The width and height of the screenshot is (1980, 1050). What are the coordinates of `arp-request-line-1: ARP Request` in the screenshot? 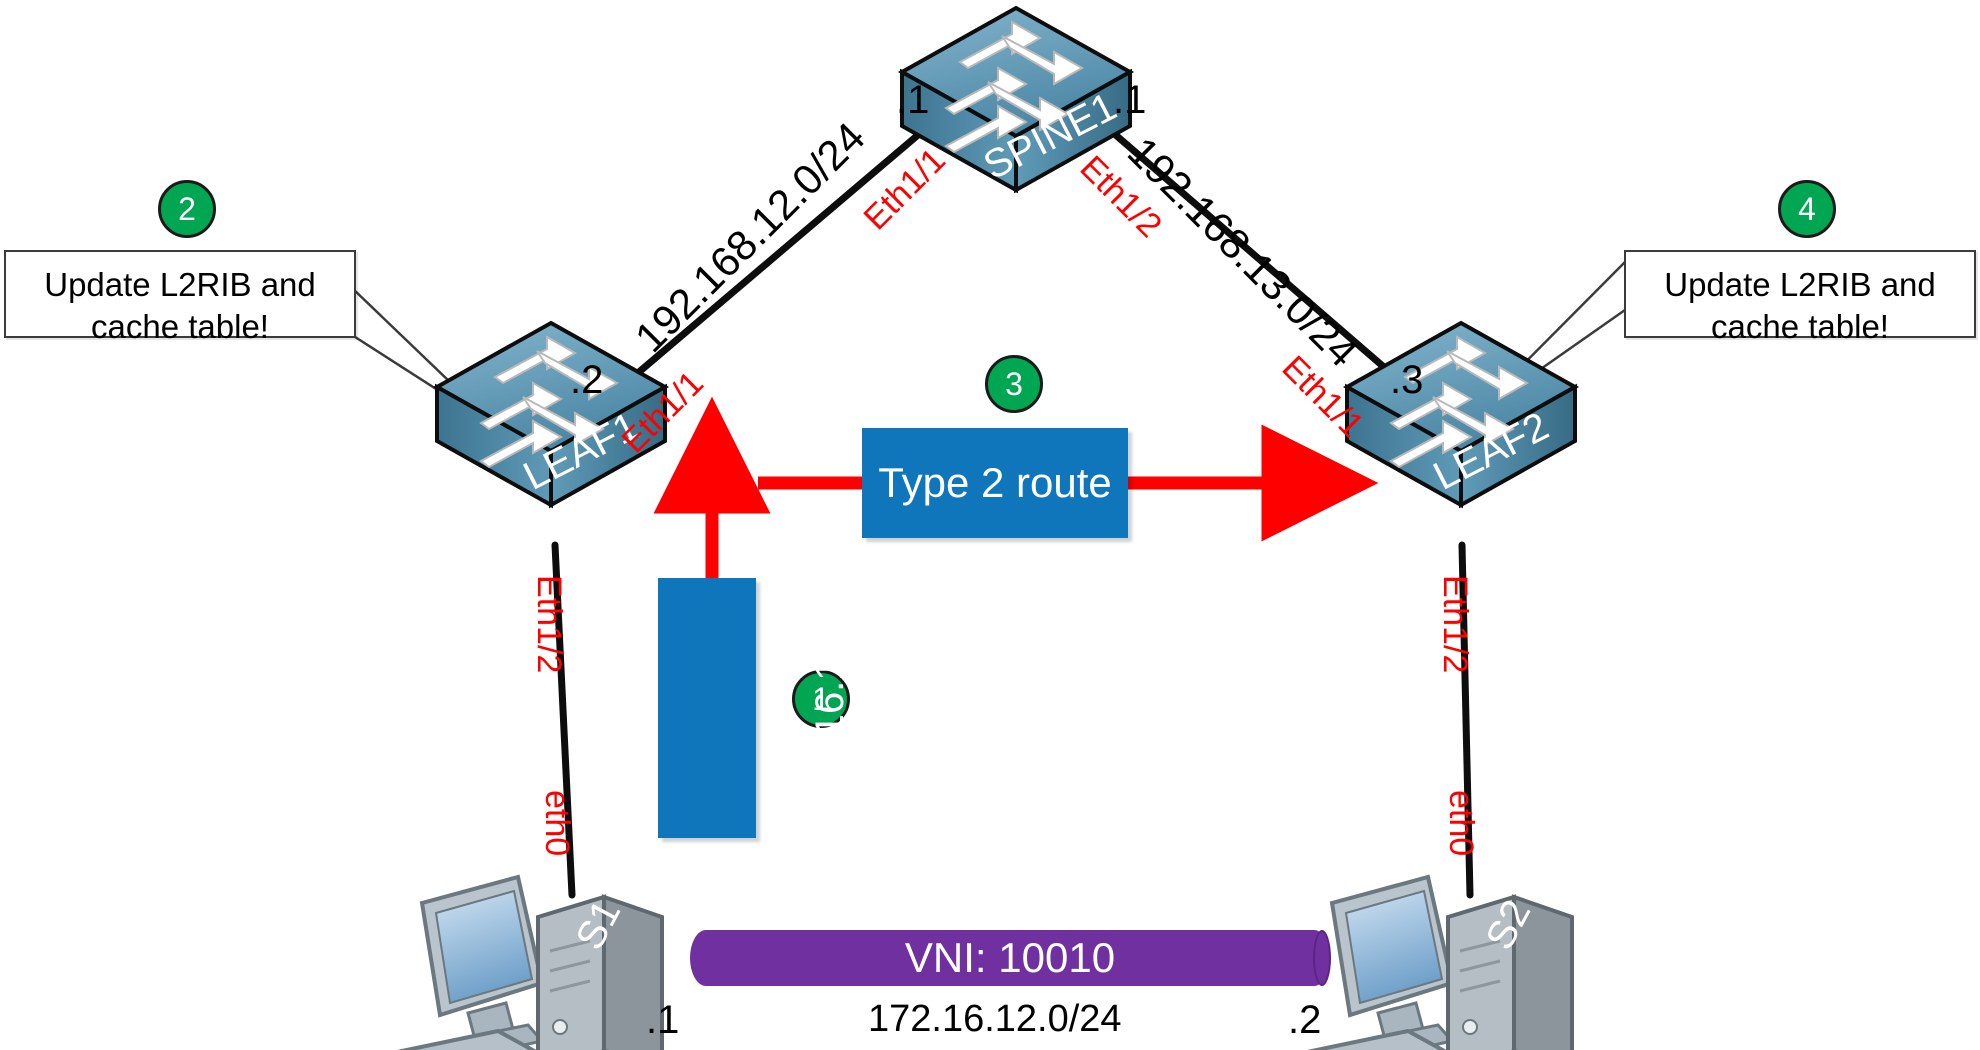 It's located at (597, 708).